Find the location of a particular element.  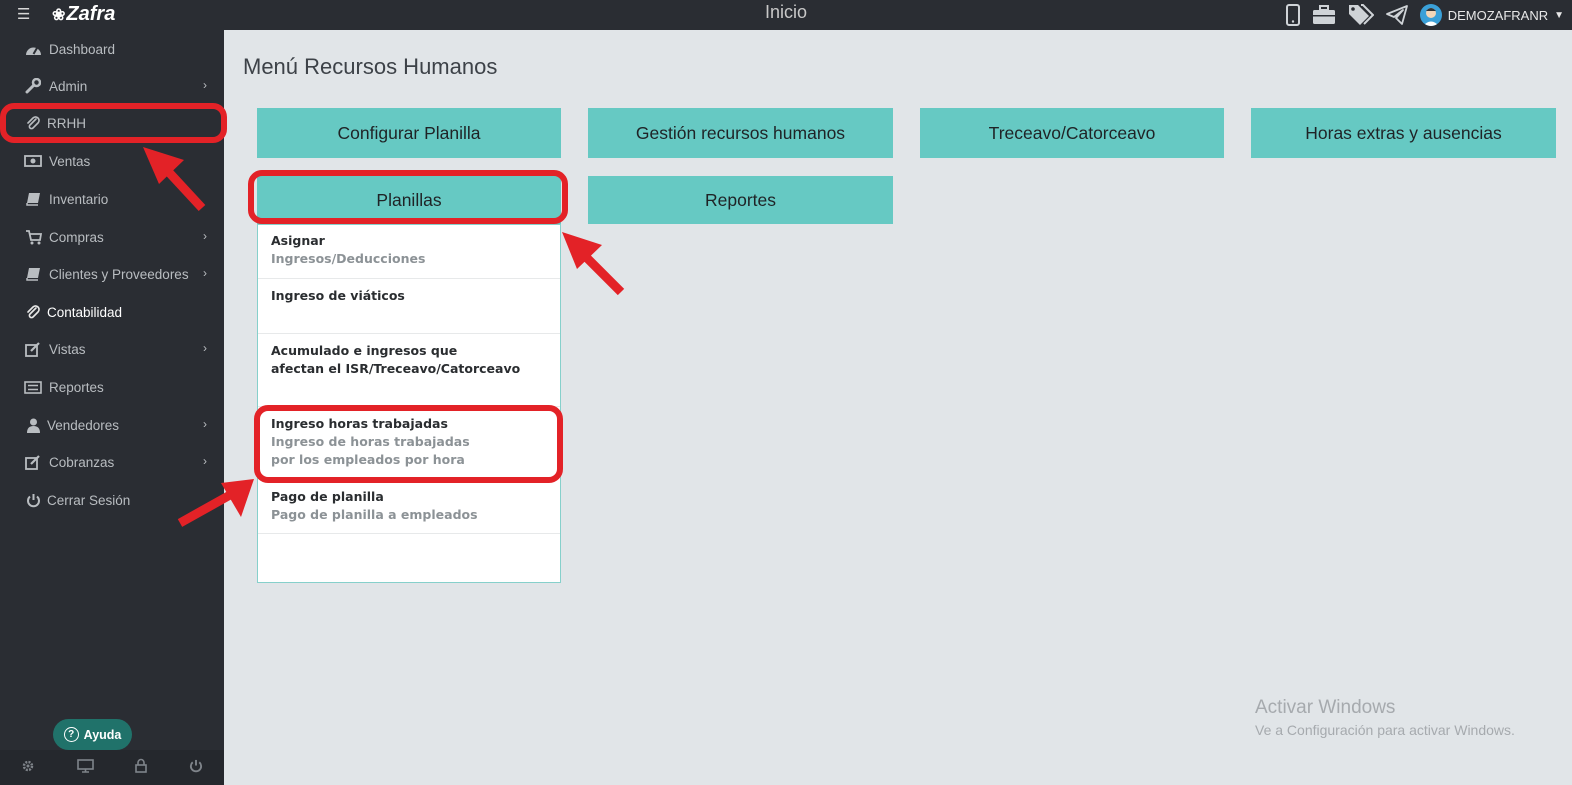

annotation-arrow-planillas is located at coordinates (593, 264).